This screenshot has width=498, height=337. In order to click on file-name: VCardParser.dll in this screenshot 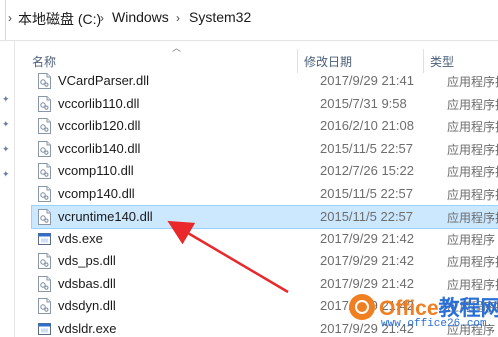, I will do `click(104, 80)`.